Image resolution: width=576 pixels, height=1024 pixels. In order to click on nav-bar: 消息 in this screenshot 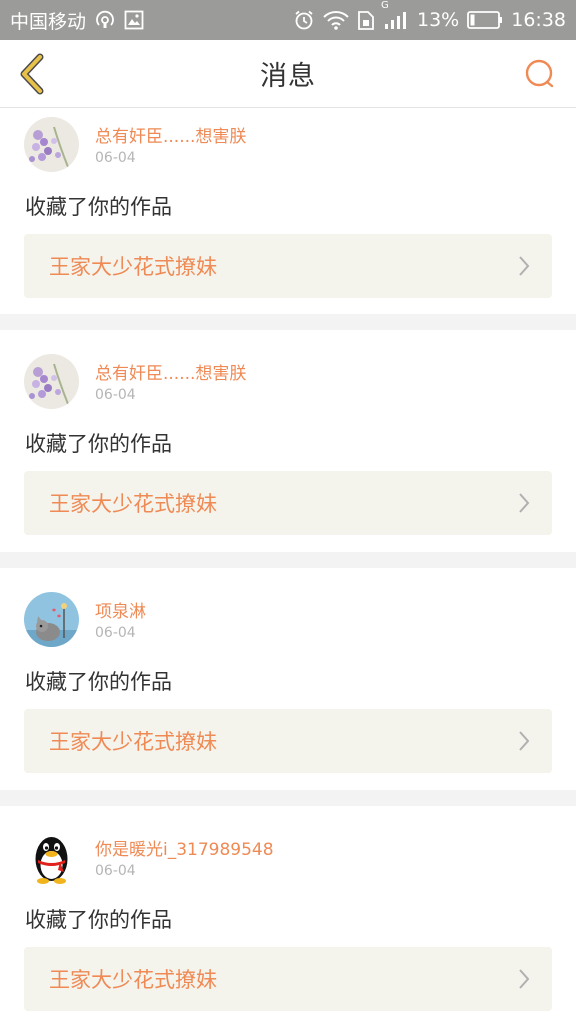, I will do `click(288, 74)`.